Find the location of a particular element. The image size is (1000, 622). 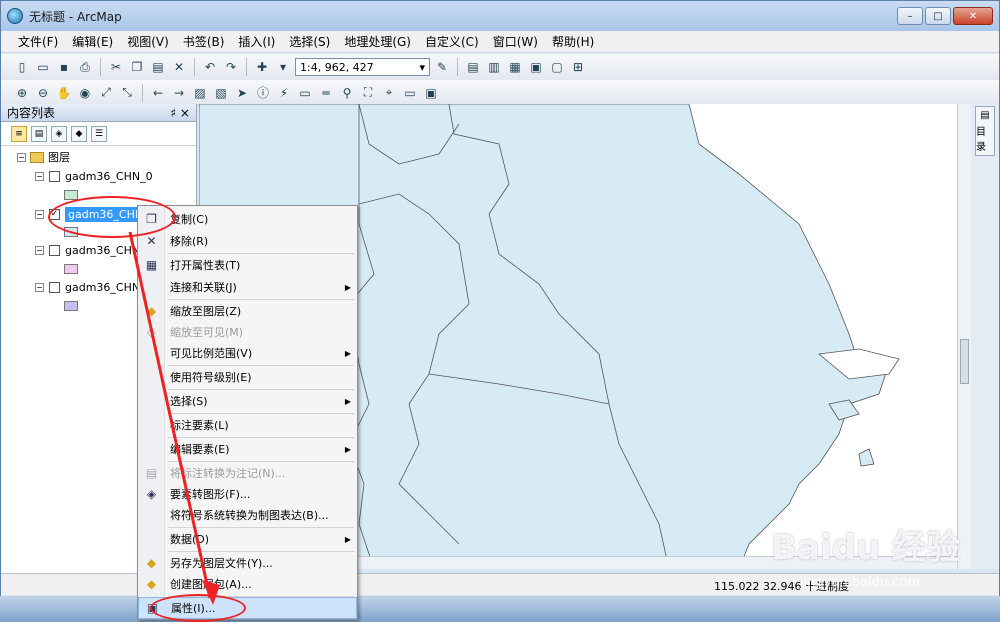

watermark-url: jingyan.baidu.com is located at coordinates (860, 582).